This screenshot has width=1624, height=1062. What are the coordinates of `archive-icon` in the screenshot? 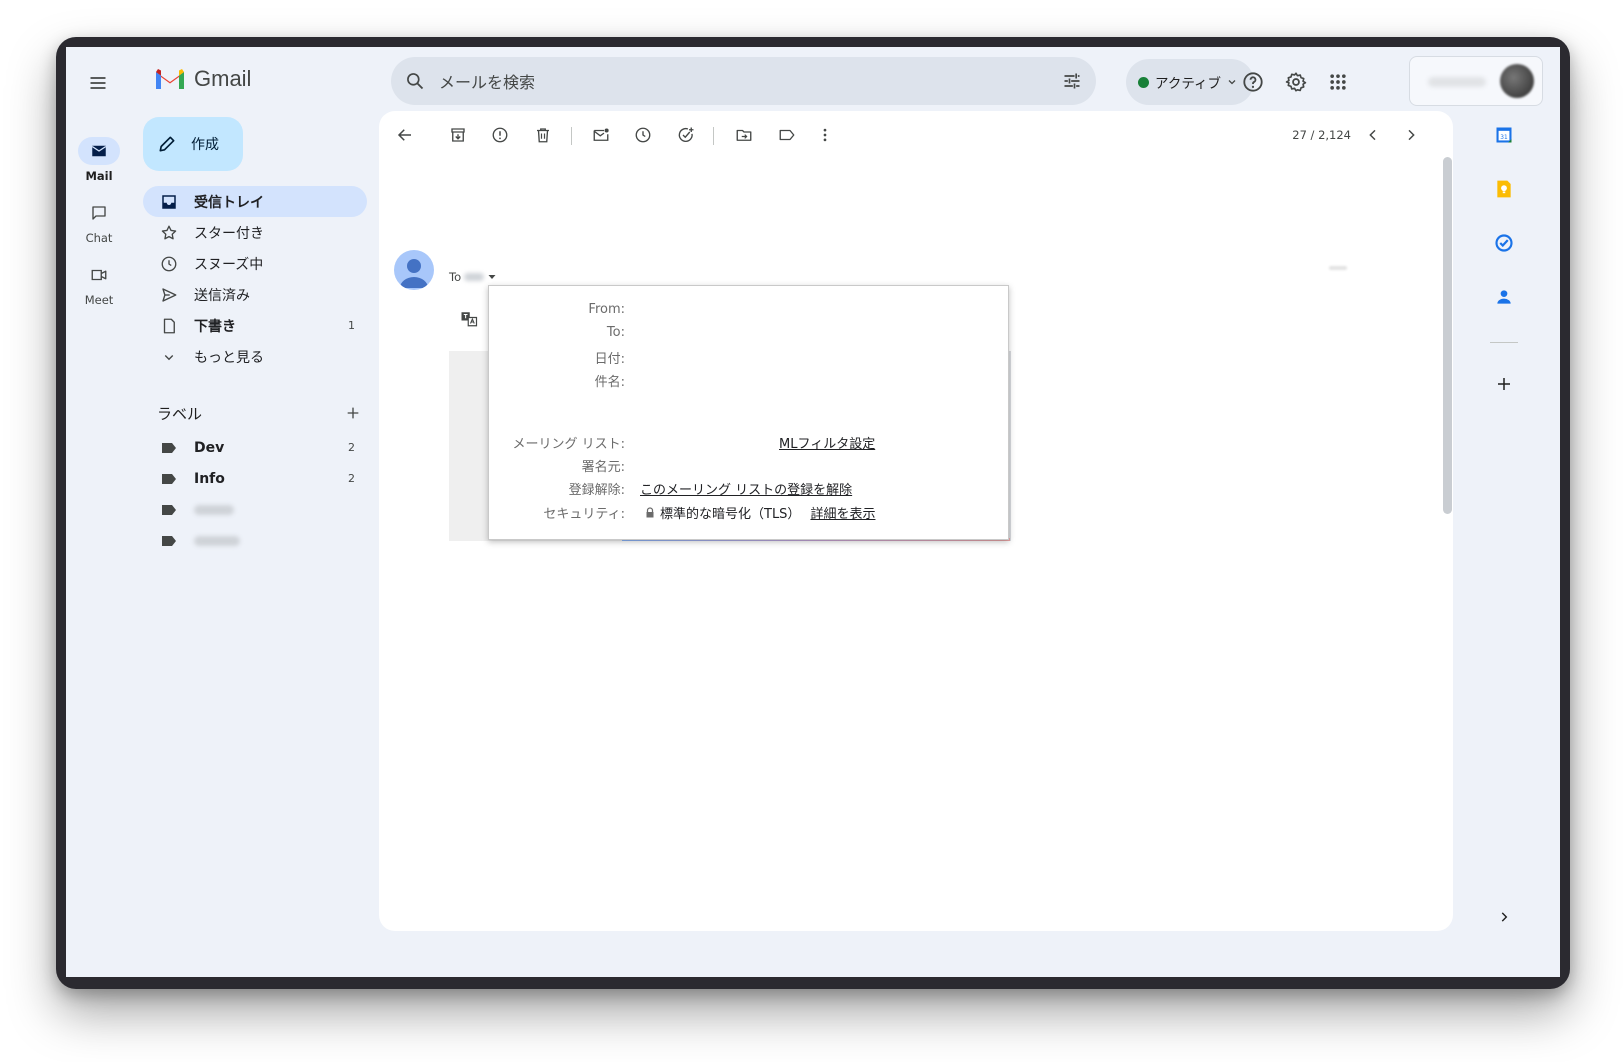 It's located at (458, 135).